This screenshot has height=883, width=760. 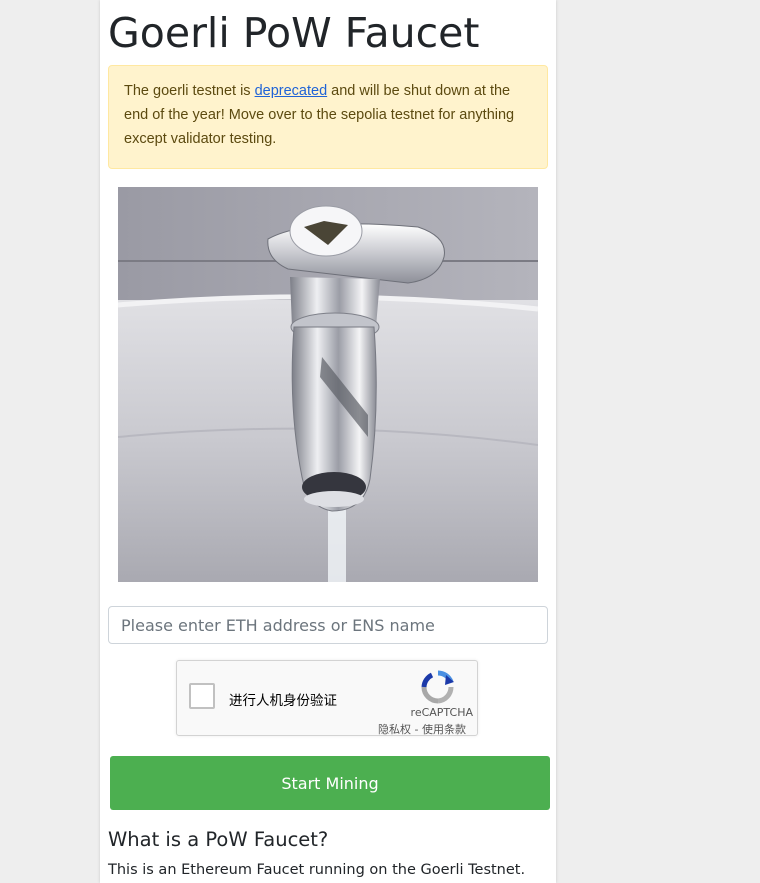 I want to click on terms-link: 使用条款, so click(x=444, y=729).